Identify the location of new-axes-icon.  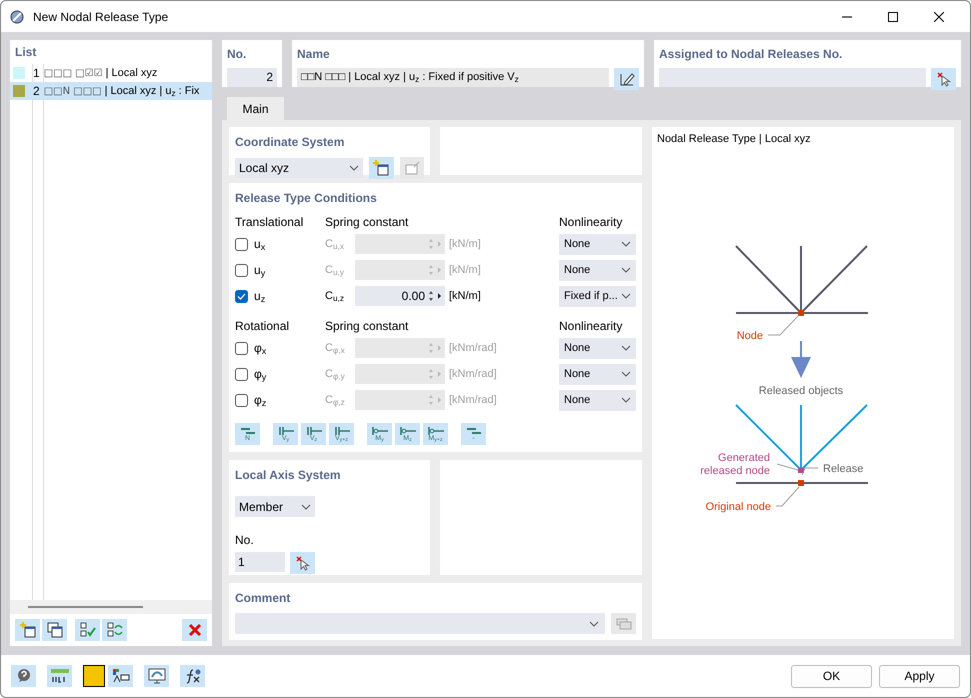
(381, 168).